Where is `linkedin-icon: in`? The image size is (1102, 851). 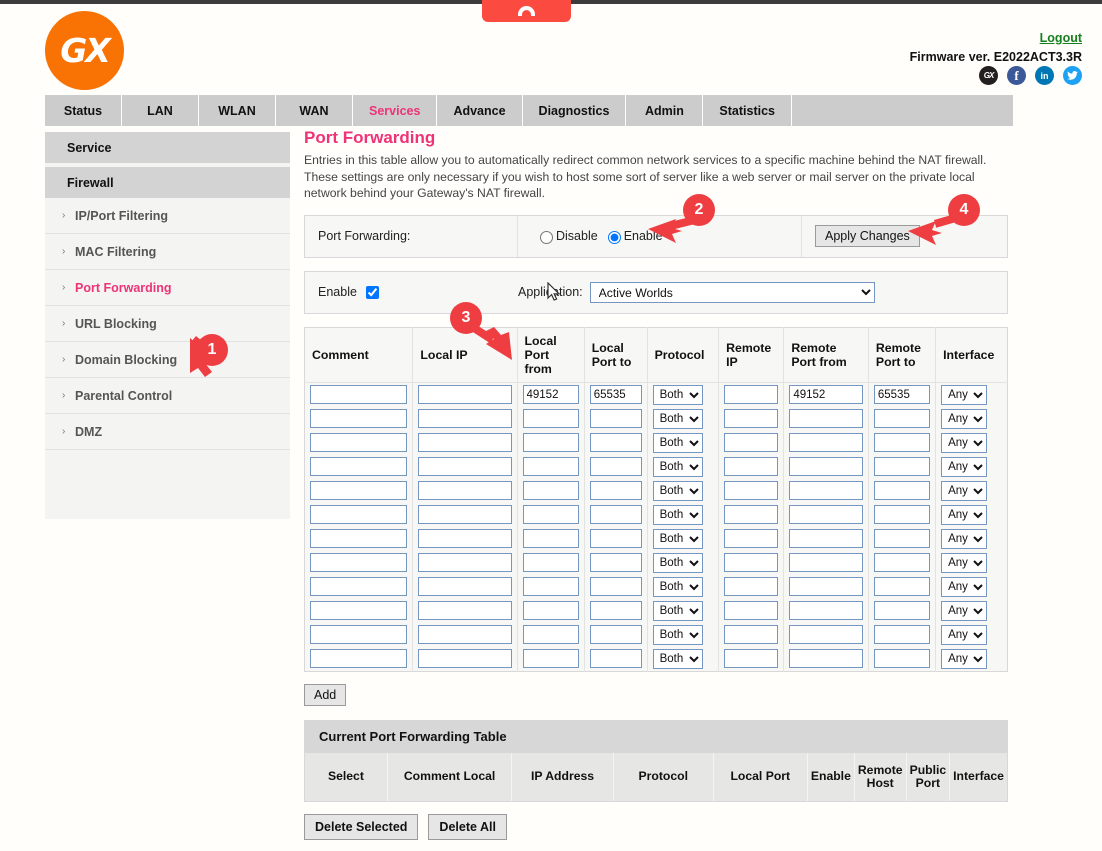
linkedin-icon: in is located at coordinates (1044, 75).